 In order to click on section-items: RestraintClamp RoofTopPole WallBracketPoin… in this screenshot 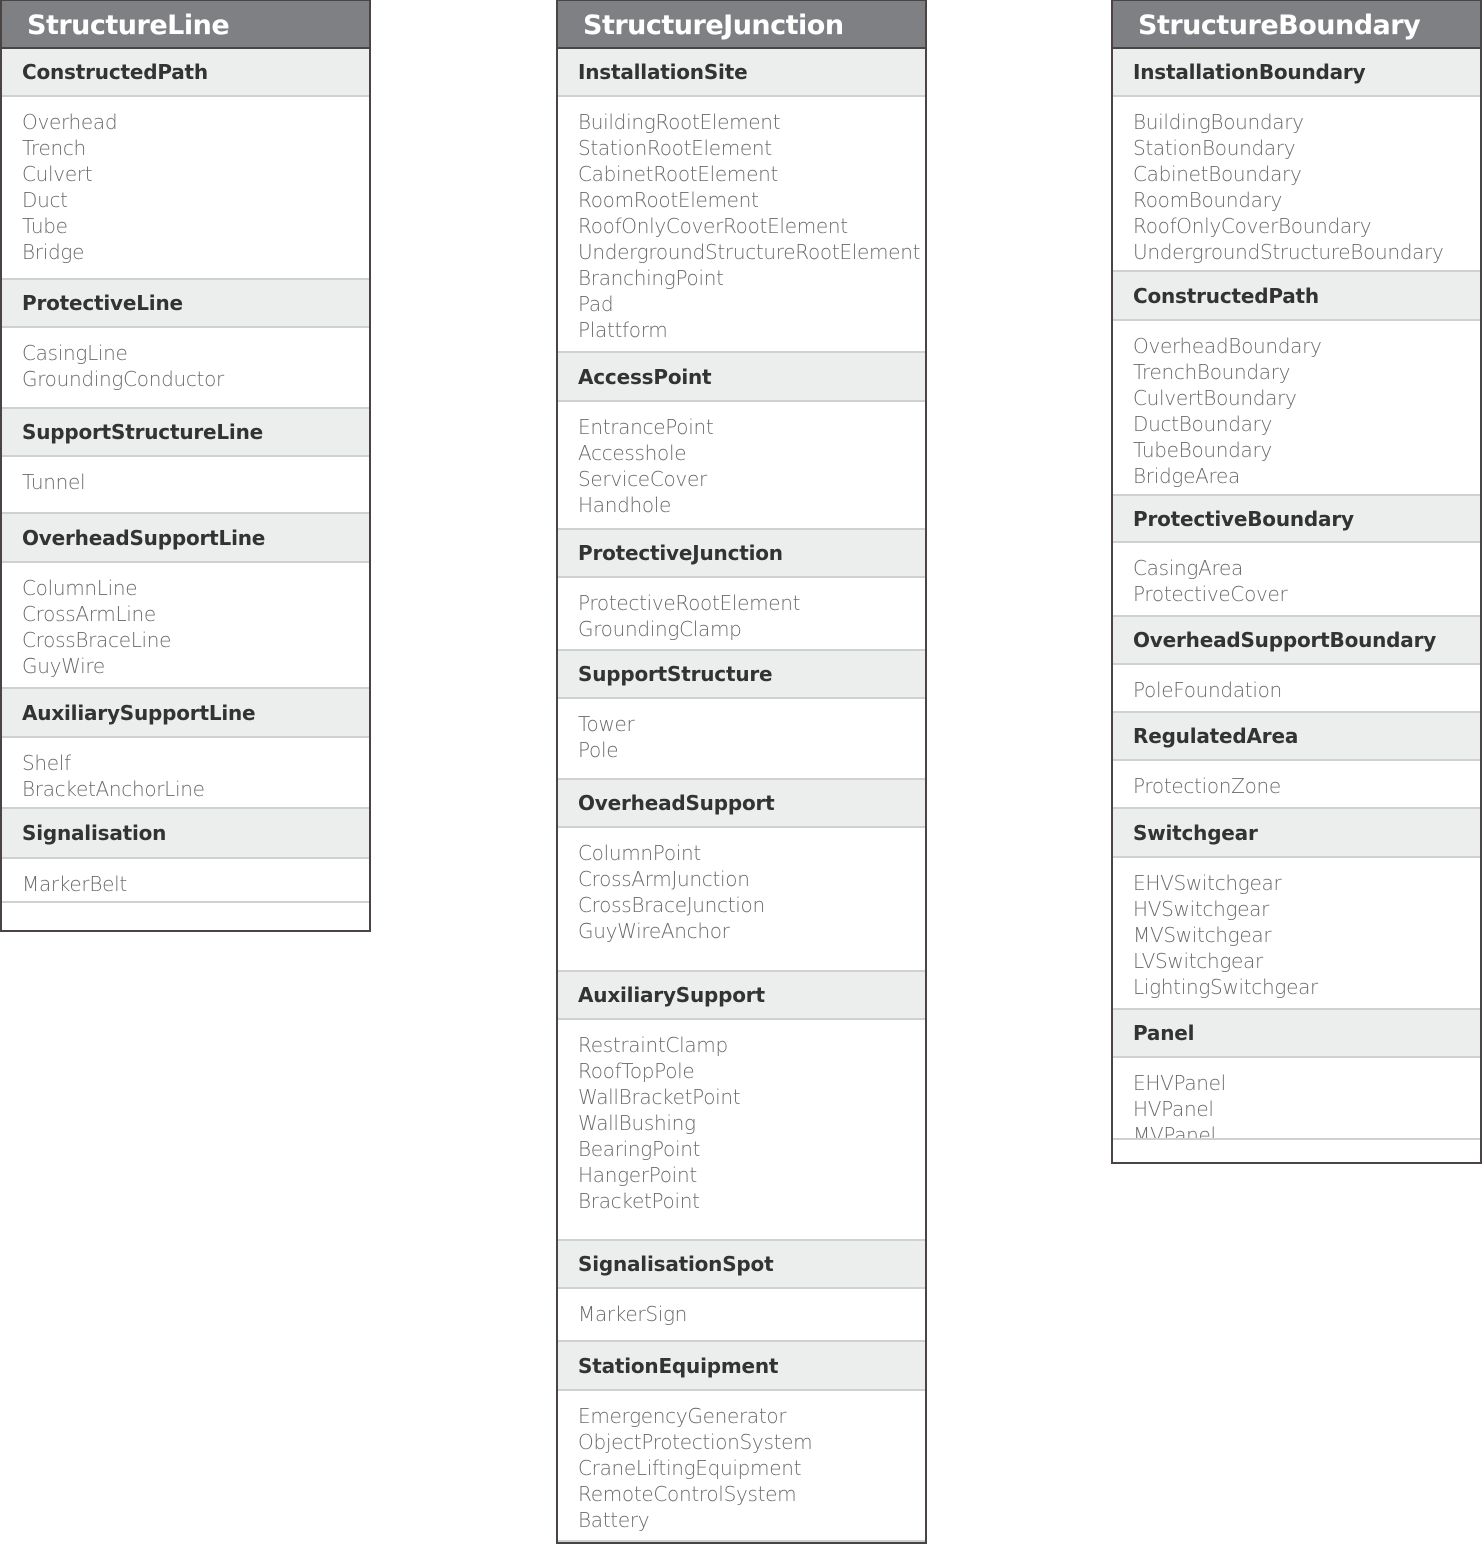, I will do `click(741, 1130)`.